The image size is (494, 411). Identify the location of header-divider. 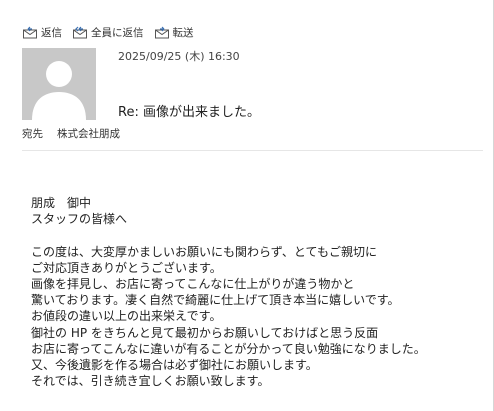
(252, 150).